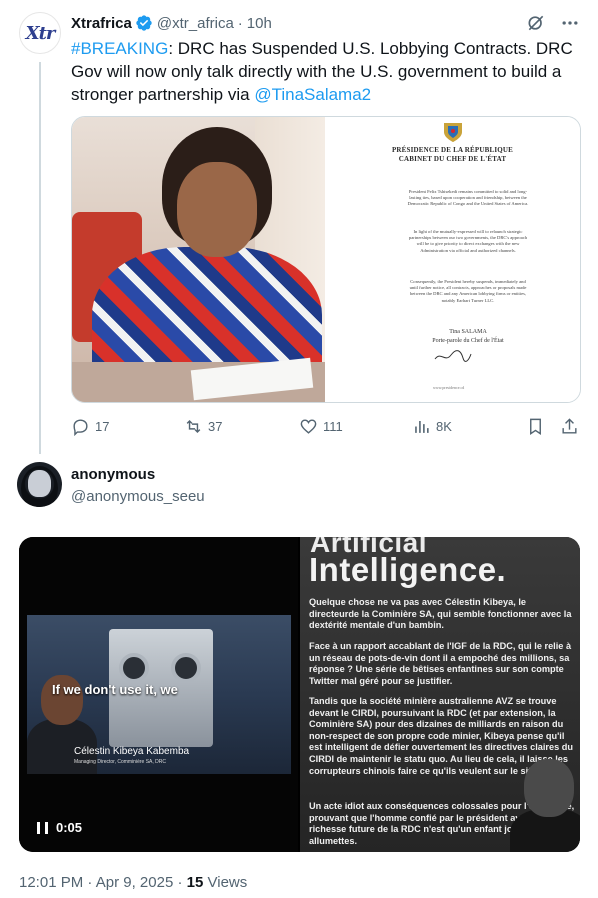 The image size is (598, 898). I want to click on video-time: 0:05, so click(69, 827).